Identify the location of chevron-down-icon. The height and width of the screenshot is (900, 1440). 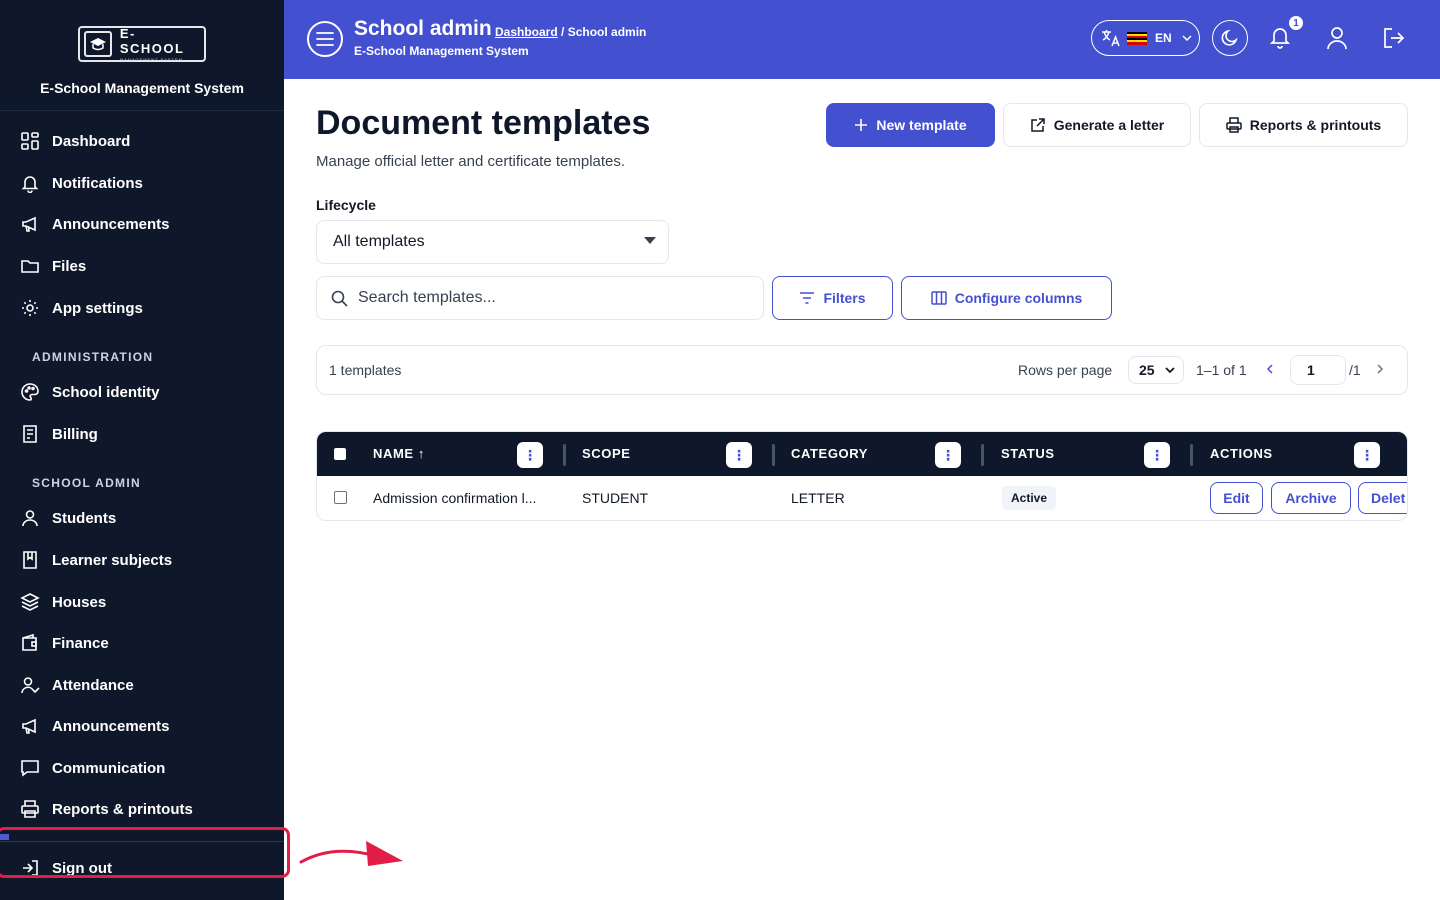
(1187, 38).